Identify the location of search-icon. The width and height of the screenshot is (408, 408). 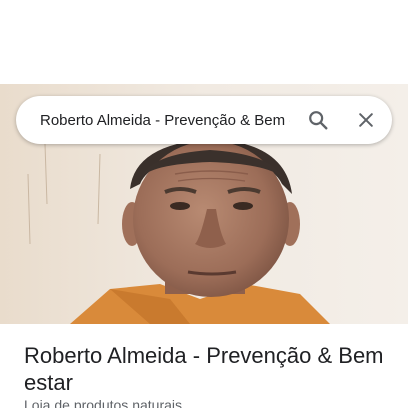
(318, 120).